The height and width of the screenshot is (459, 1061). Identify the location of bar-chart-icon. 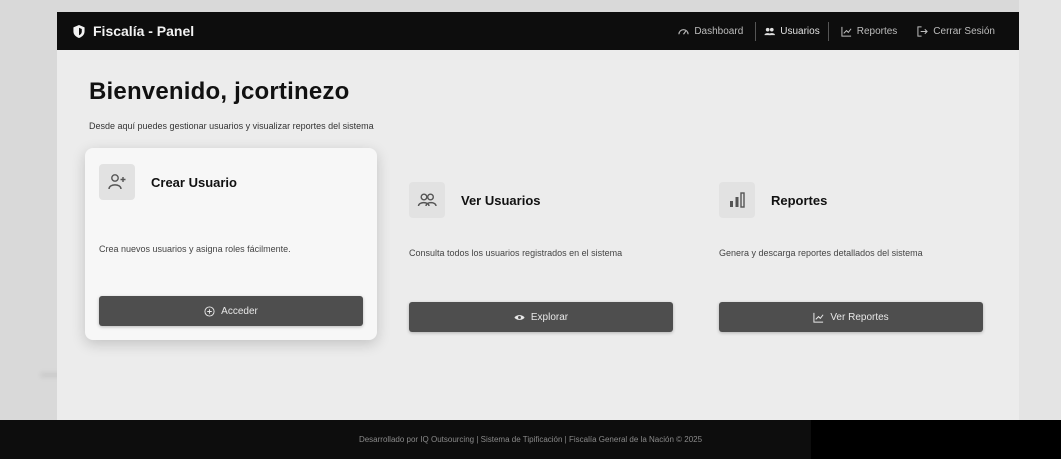
(737, 200).